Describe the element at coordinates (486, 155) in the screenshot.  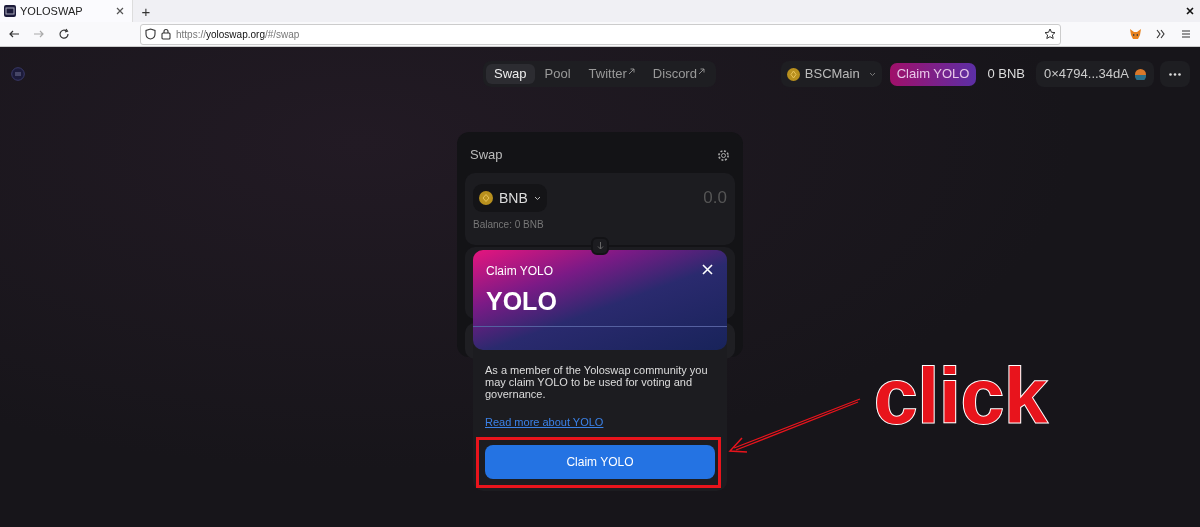
I see `card-title: Swap` at that location.